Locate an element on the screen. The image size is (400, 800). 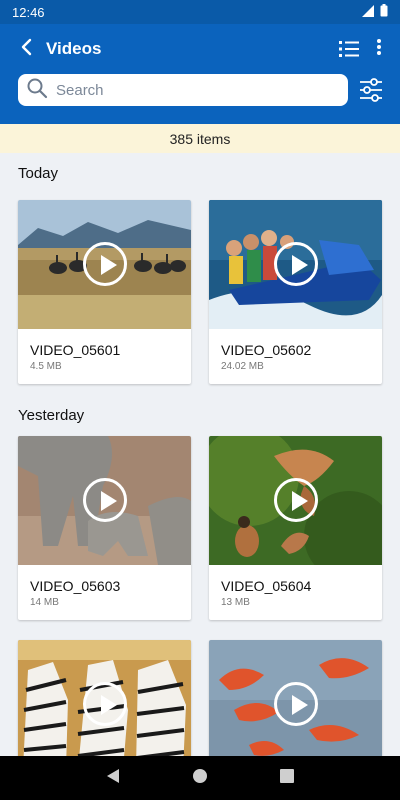
video-size: 14 MB is located at coordinates (44, 602).